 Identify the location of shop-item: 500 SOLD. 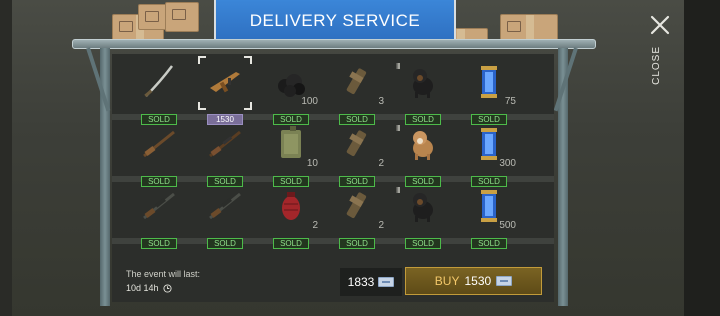
(489, 214).